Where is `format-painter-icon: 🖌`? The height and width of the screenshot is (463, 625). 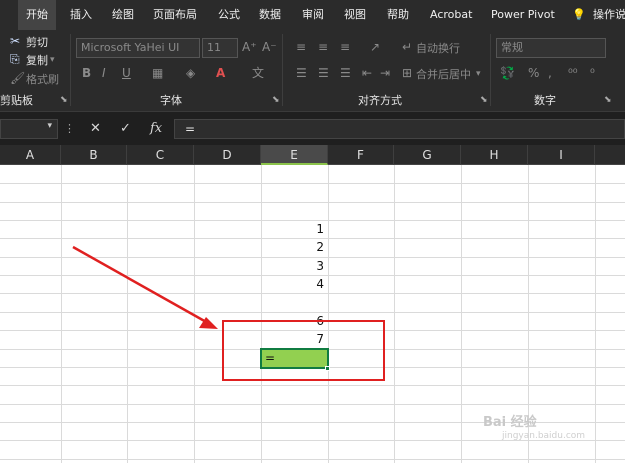
format-painter-icon: 🖌 is located at coordinates (17, 78).